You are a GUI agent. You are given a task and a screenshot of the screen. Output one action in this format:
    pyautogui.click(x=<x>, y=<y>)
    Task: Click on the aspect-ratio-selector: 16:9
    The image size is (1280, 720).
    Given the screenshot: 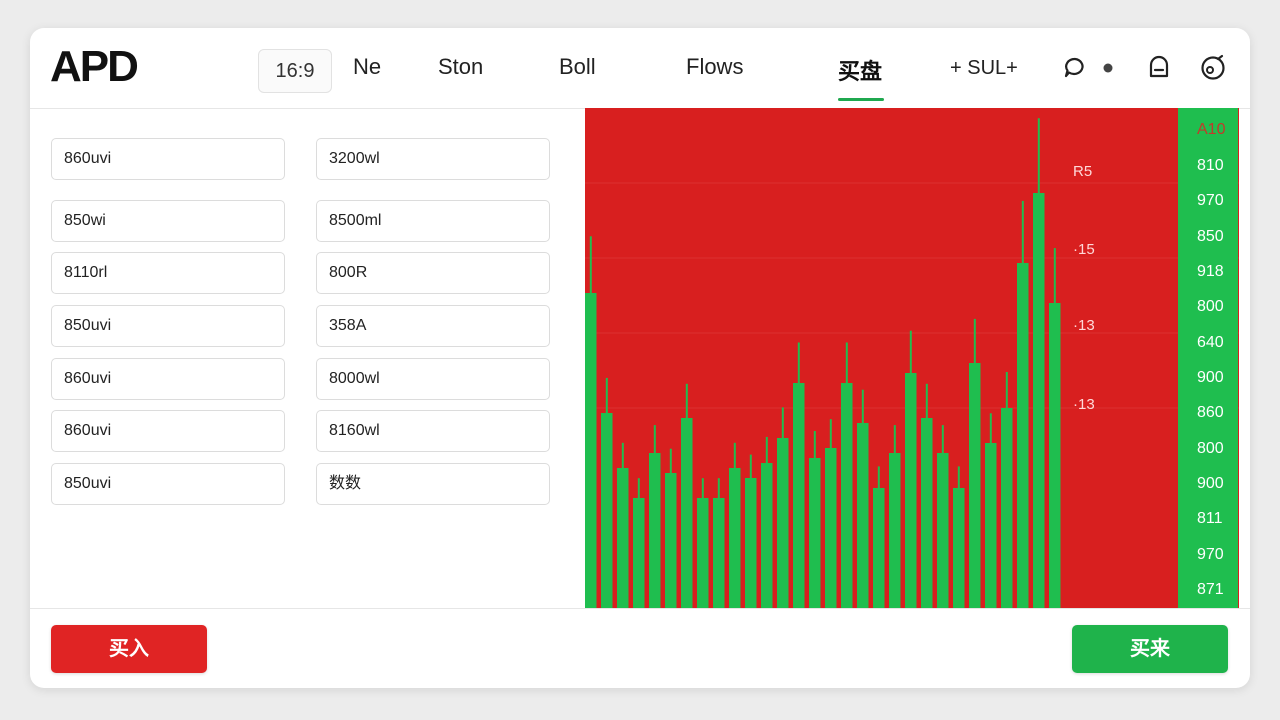 What is the action you would take?
    pyautogui.click(x=295, y=71)
    